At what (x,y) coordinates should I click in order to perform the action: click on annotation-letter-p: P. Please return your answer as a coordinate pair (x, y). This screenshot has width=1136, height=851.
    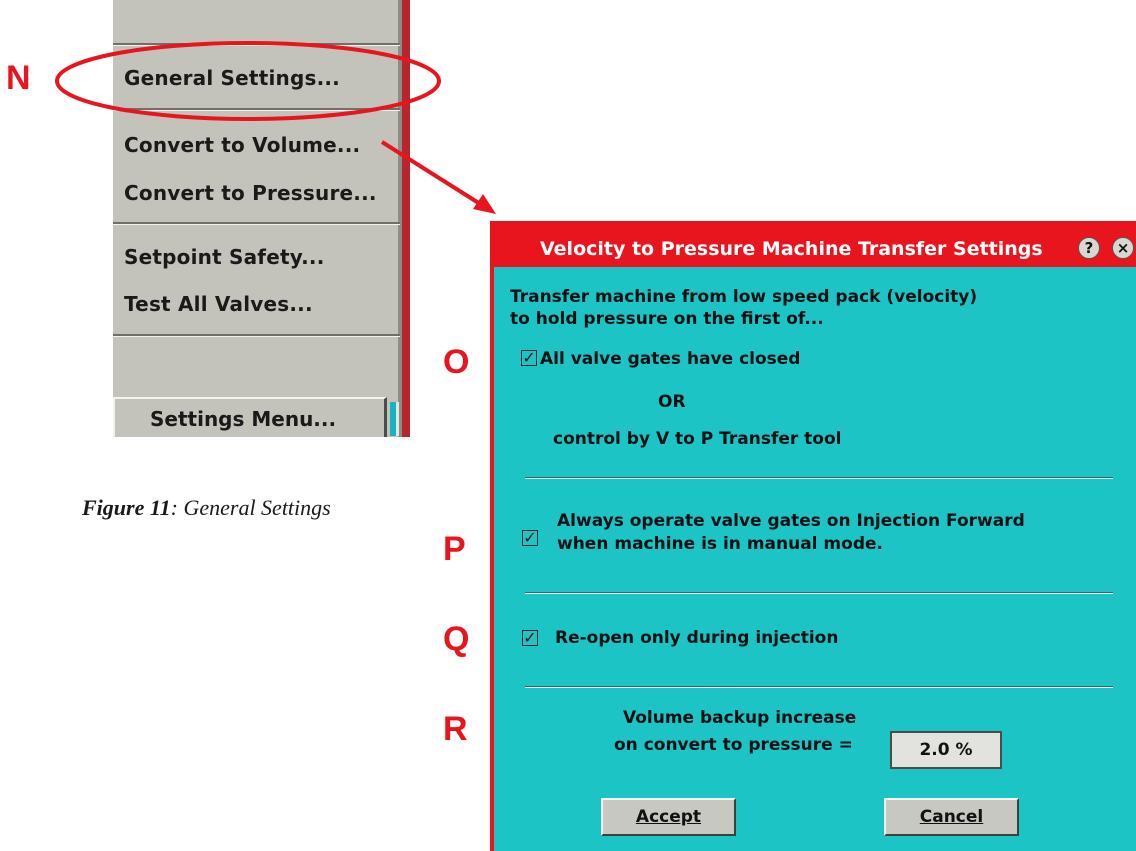
    Looking at the image, I should click on (454, 549).